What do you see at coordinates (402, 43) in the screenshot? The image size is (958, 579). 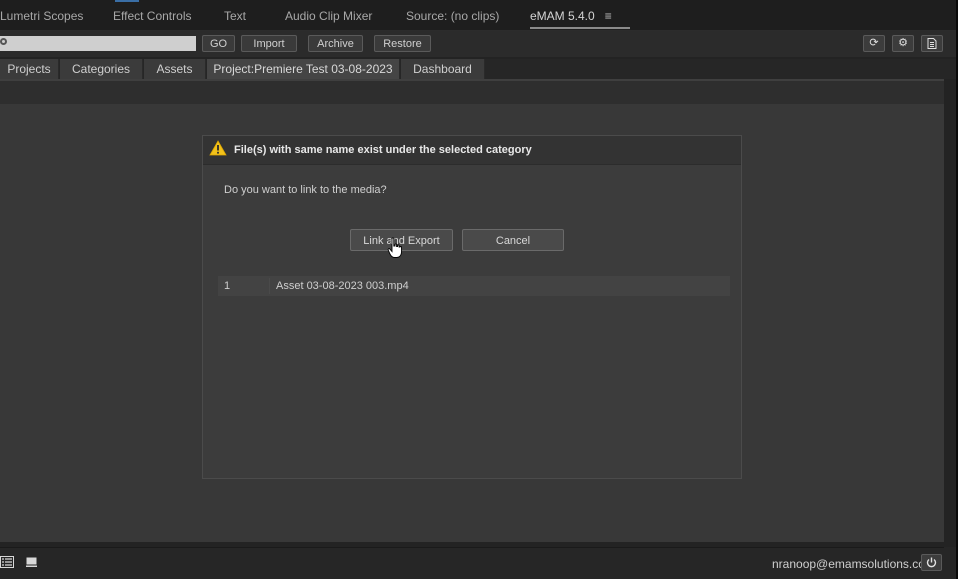 I see `restore-button: Restore` at bounding box center [402, 43].